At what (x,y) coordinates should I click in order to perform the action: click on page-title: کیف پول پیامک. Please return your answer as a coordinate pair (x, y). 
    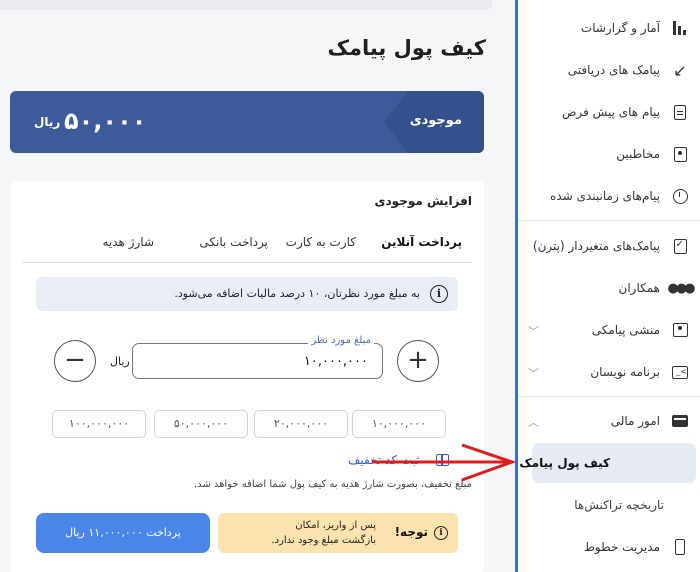
    Looking at the image, I should click on (406, 48).